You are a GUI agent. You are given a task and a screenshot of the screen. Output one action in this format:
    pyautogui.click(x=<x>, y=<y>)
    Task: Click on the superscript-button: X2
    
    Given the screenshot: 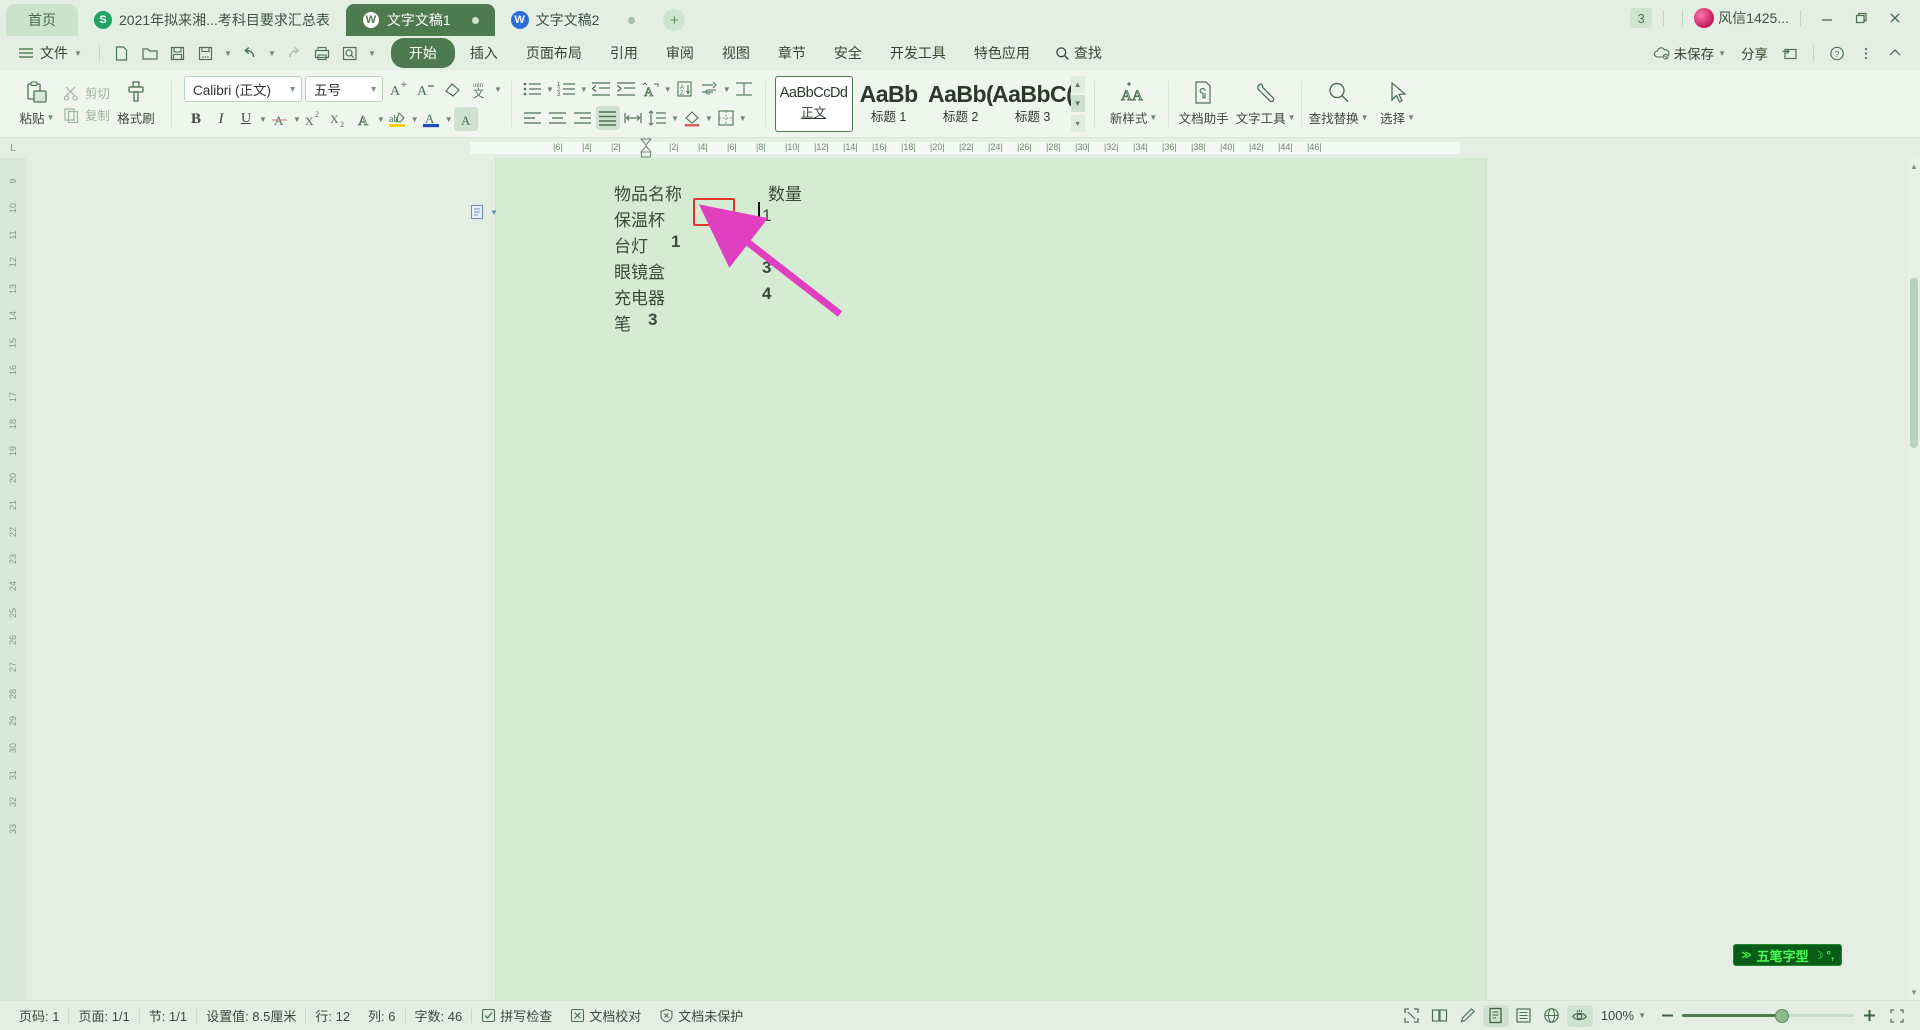 What is the action you would take?
    pyautogui.click(x=314, y=119)
    